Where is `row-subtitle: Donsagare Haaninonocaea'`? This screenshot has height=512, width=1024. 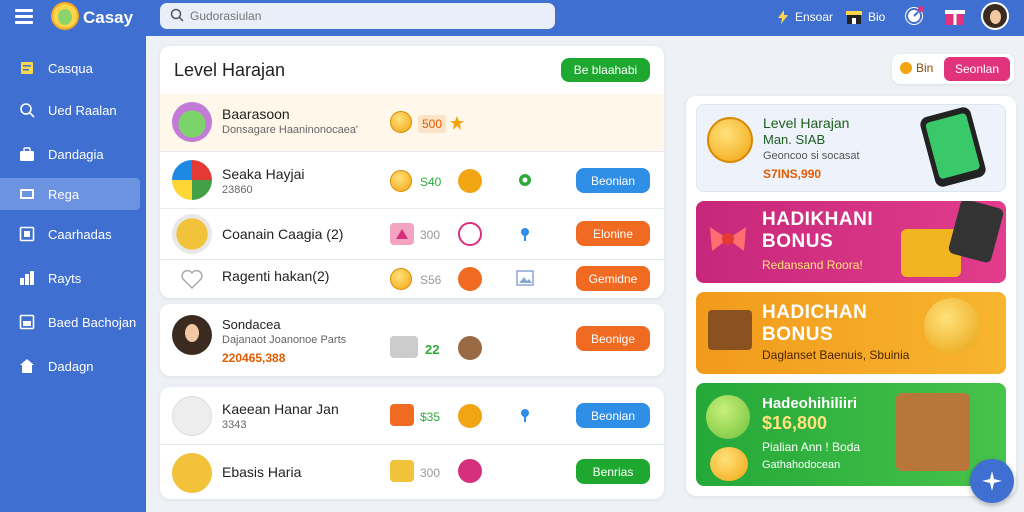 row-subtitle: Donsagare Haaninonocaea' is located at coordinates (290, 130).